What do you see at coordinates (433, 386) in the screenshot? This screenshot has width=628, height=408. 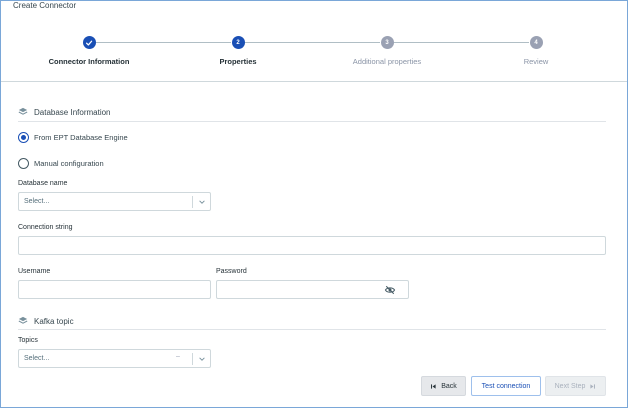 I see `first-page-icon` at bounding box center [433, 386].